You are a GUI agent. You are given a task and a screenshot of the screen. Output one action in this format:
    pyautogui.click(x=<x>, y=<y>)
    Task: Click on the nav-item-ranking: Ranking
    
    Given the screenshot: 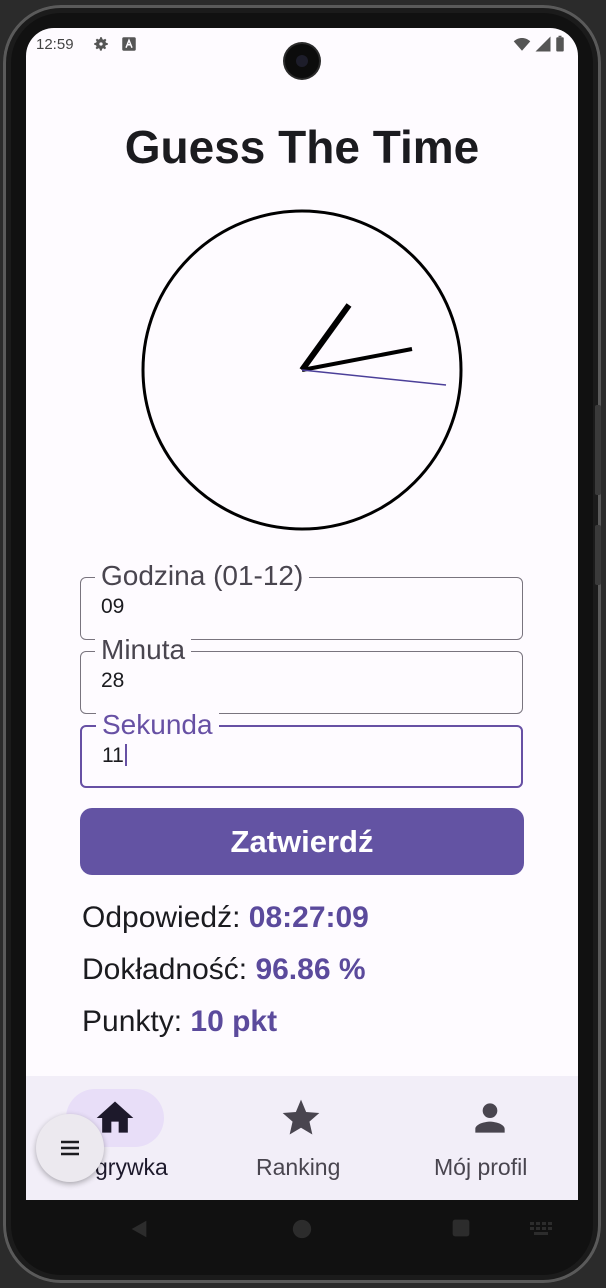 What is the action you would take?
    pyautogui.click(x=302, y=1138)
    